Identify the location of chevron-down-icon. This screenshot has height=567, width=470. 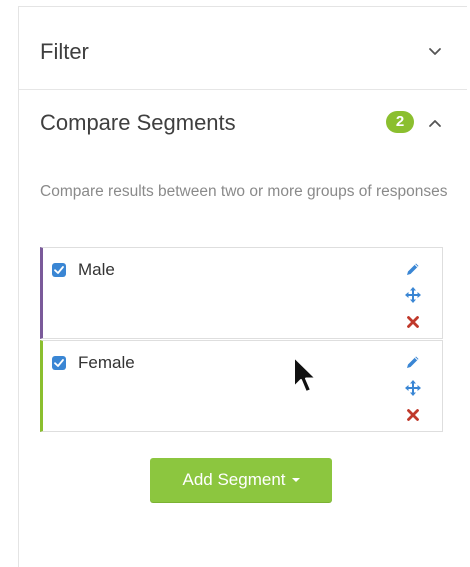
(435, 51).